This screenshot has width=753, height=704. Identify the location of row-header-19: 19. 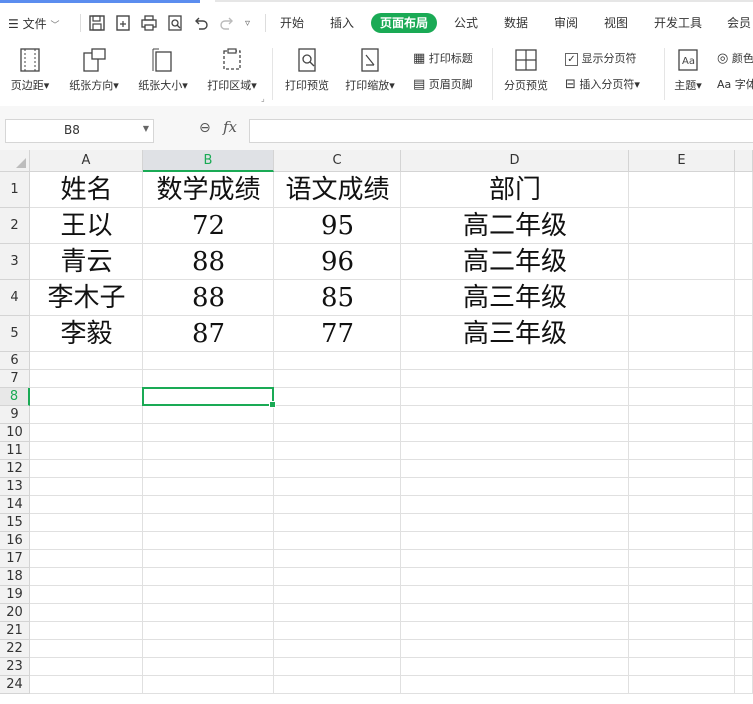
(15, 595).